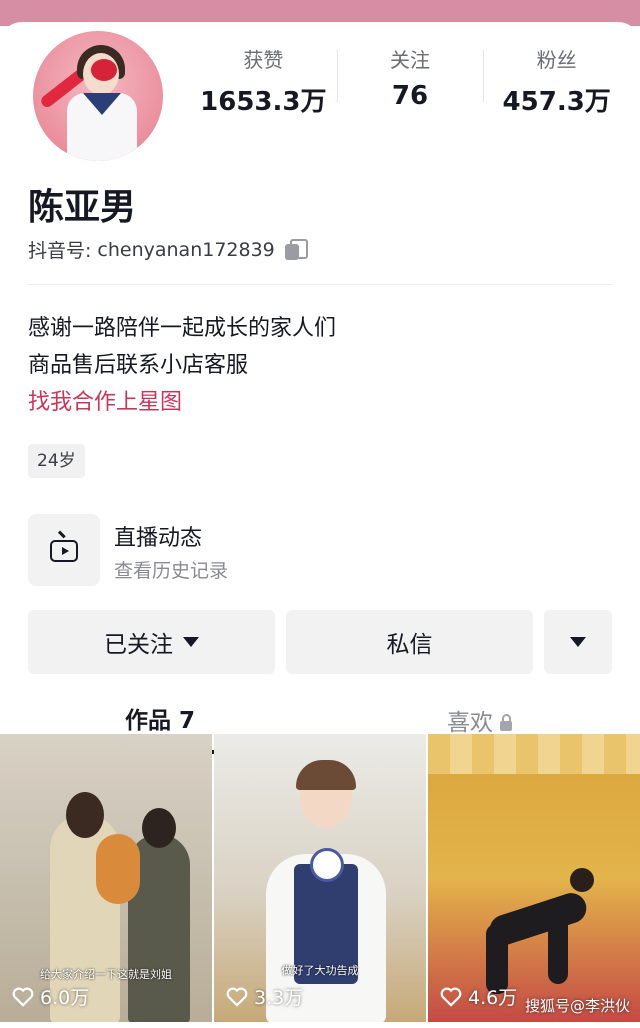 The image size is (640, 1028). What do you see at coordinates (98, 96) in the screenshot?
I see `avatar` at bounding box center [98, 96].